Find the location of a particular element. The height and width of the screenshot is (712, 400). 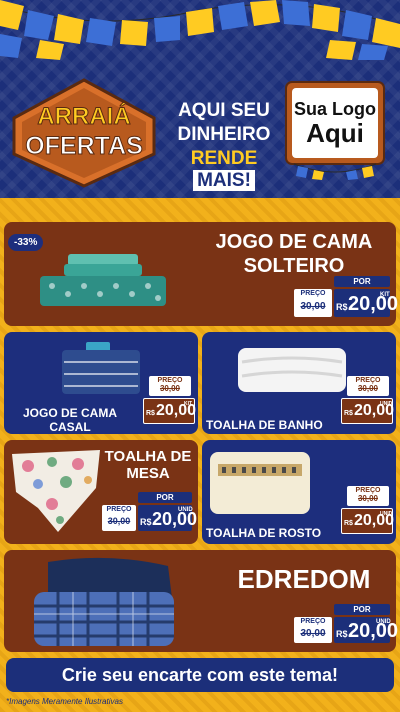

price-tag-edredom: POR PREÇO 30,00 R$ 20,00 UNID is located at coordinates (346, 625).